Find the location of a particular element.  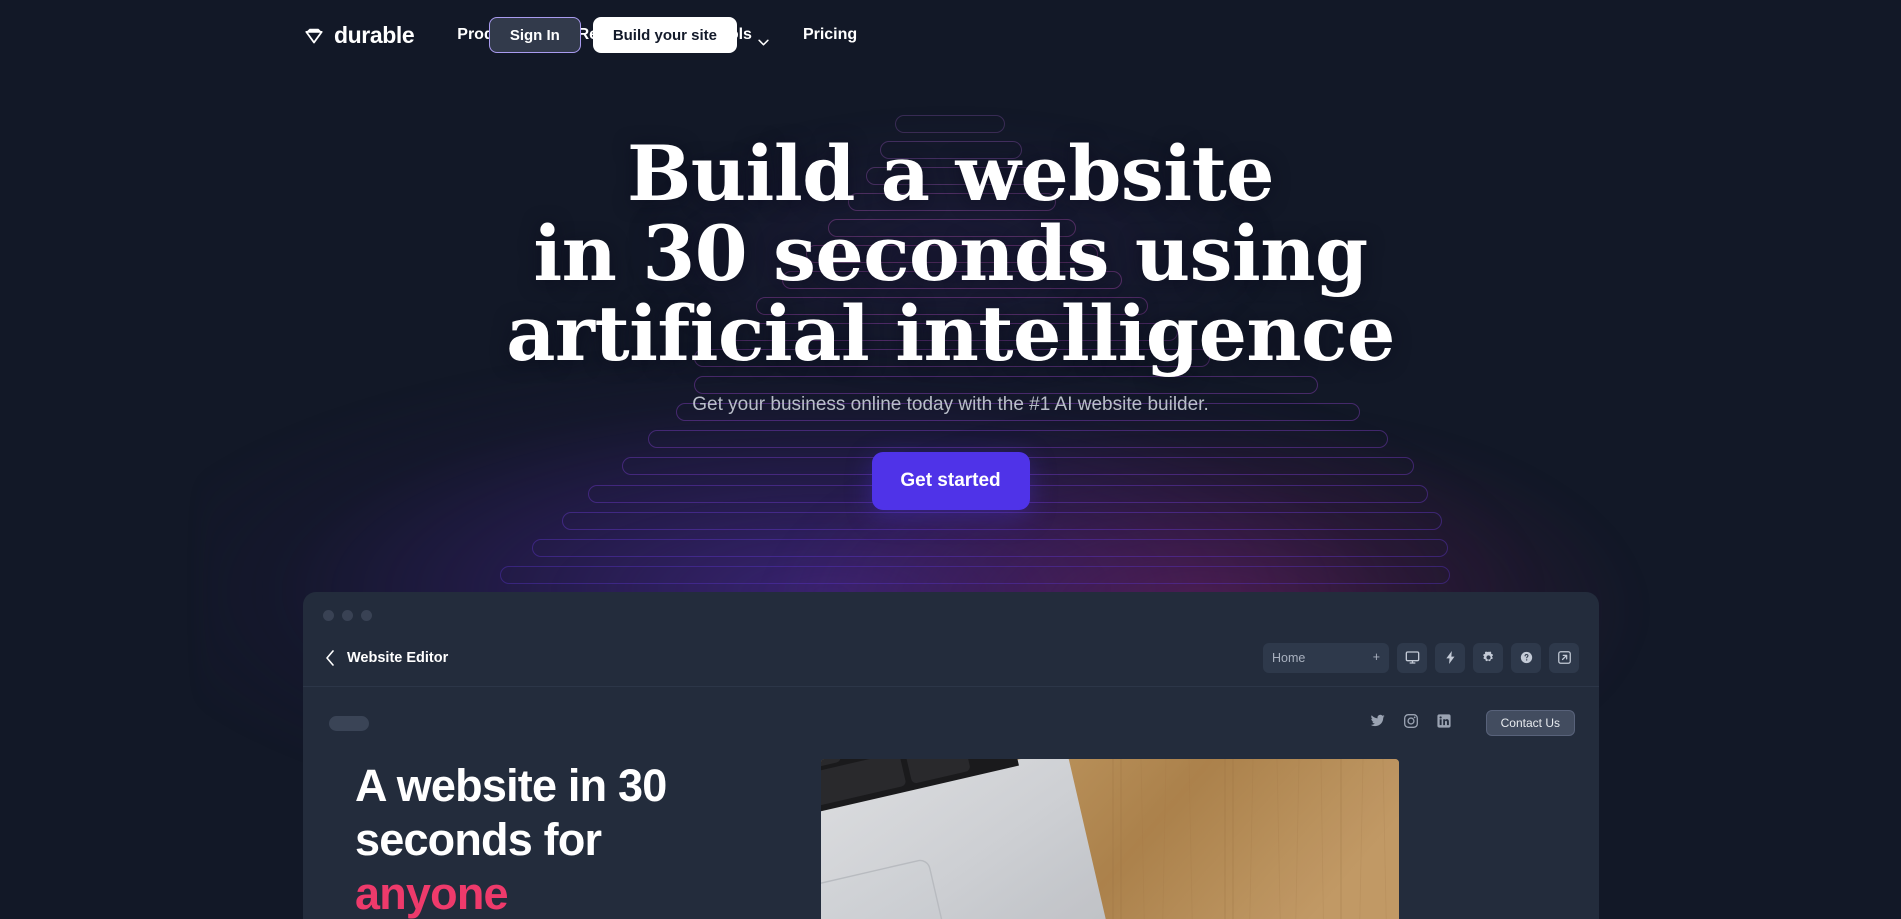

sign-in-button: Sign In is located at coordinates (534, 35).